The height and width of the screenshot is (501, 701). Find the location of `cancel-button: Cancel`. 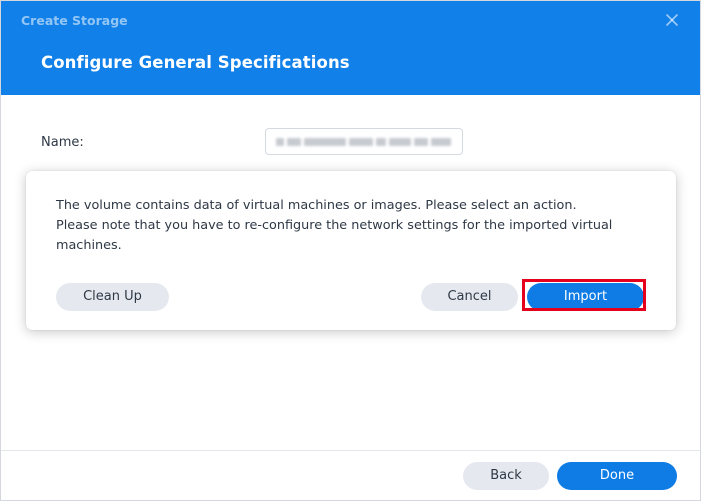

cancel-button: Cancel is located at coordinates (469, 297).